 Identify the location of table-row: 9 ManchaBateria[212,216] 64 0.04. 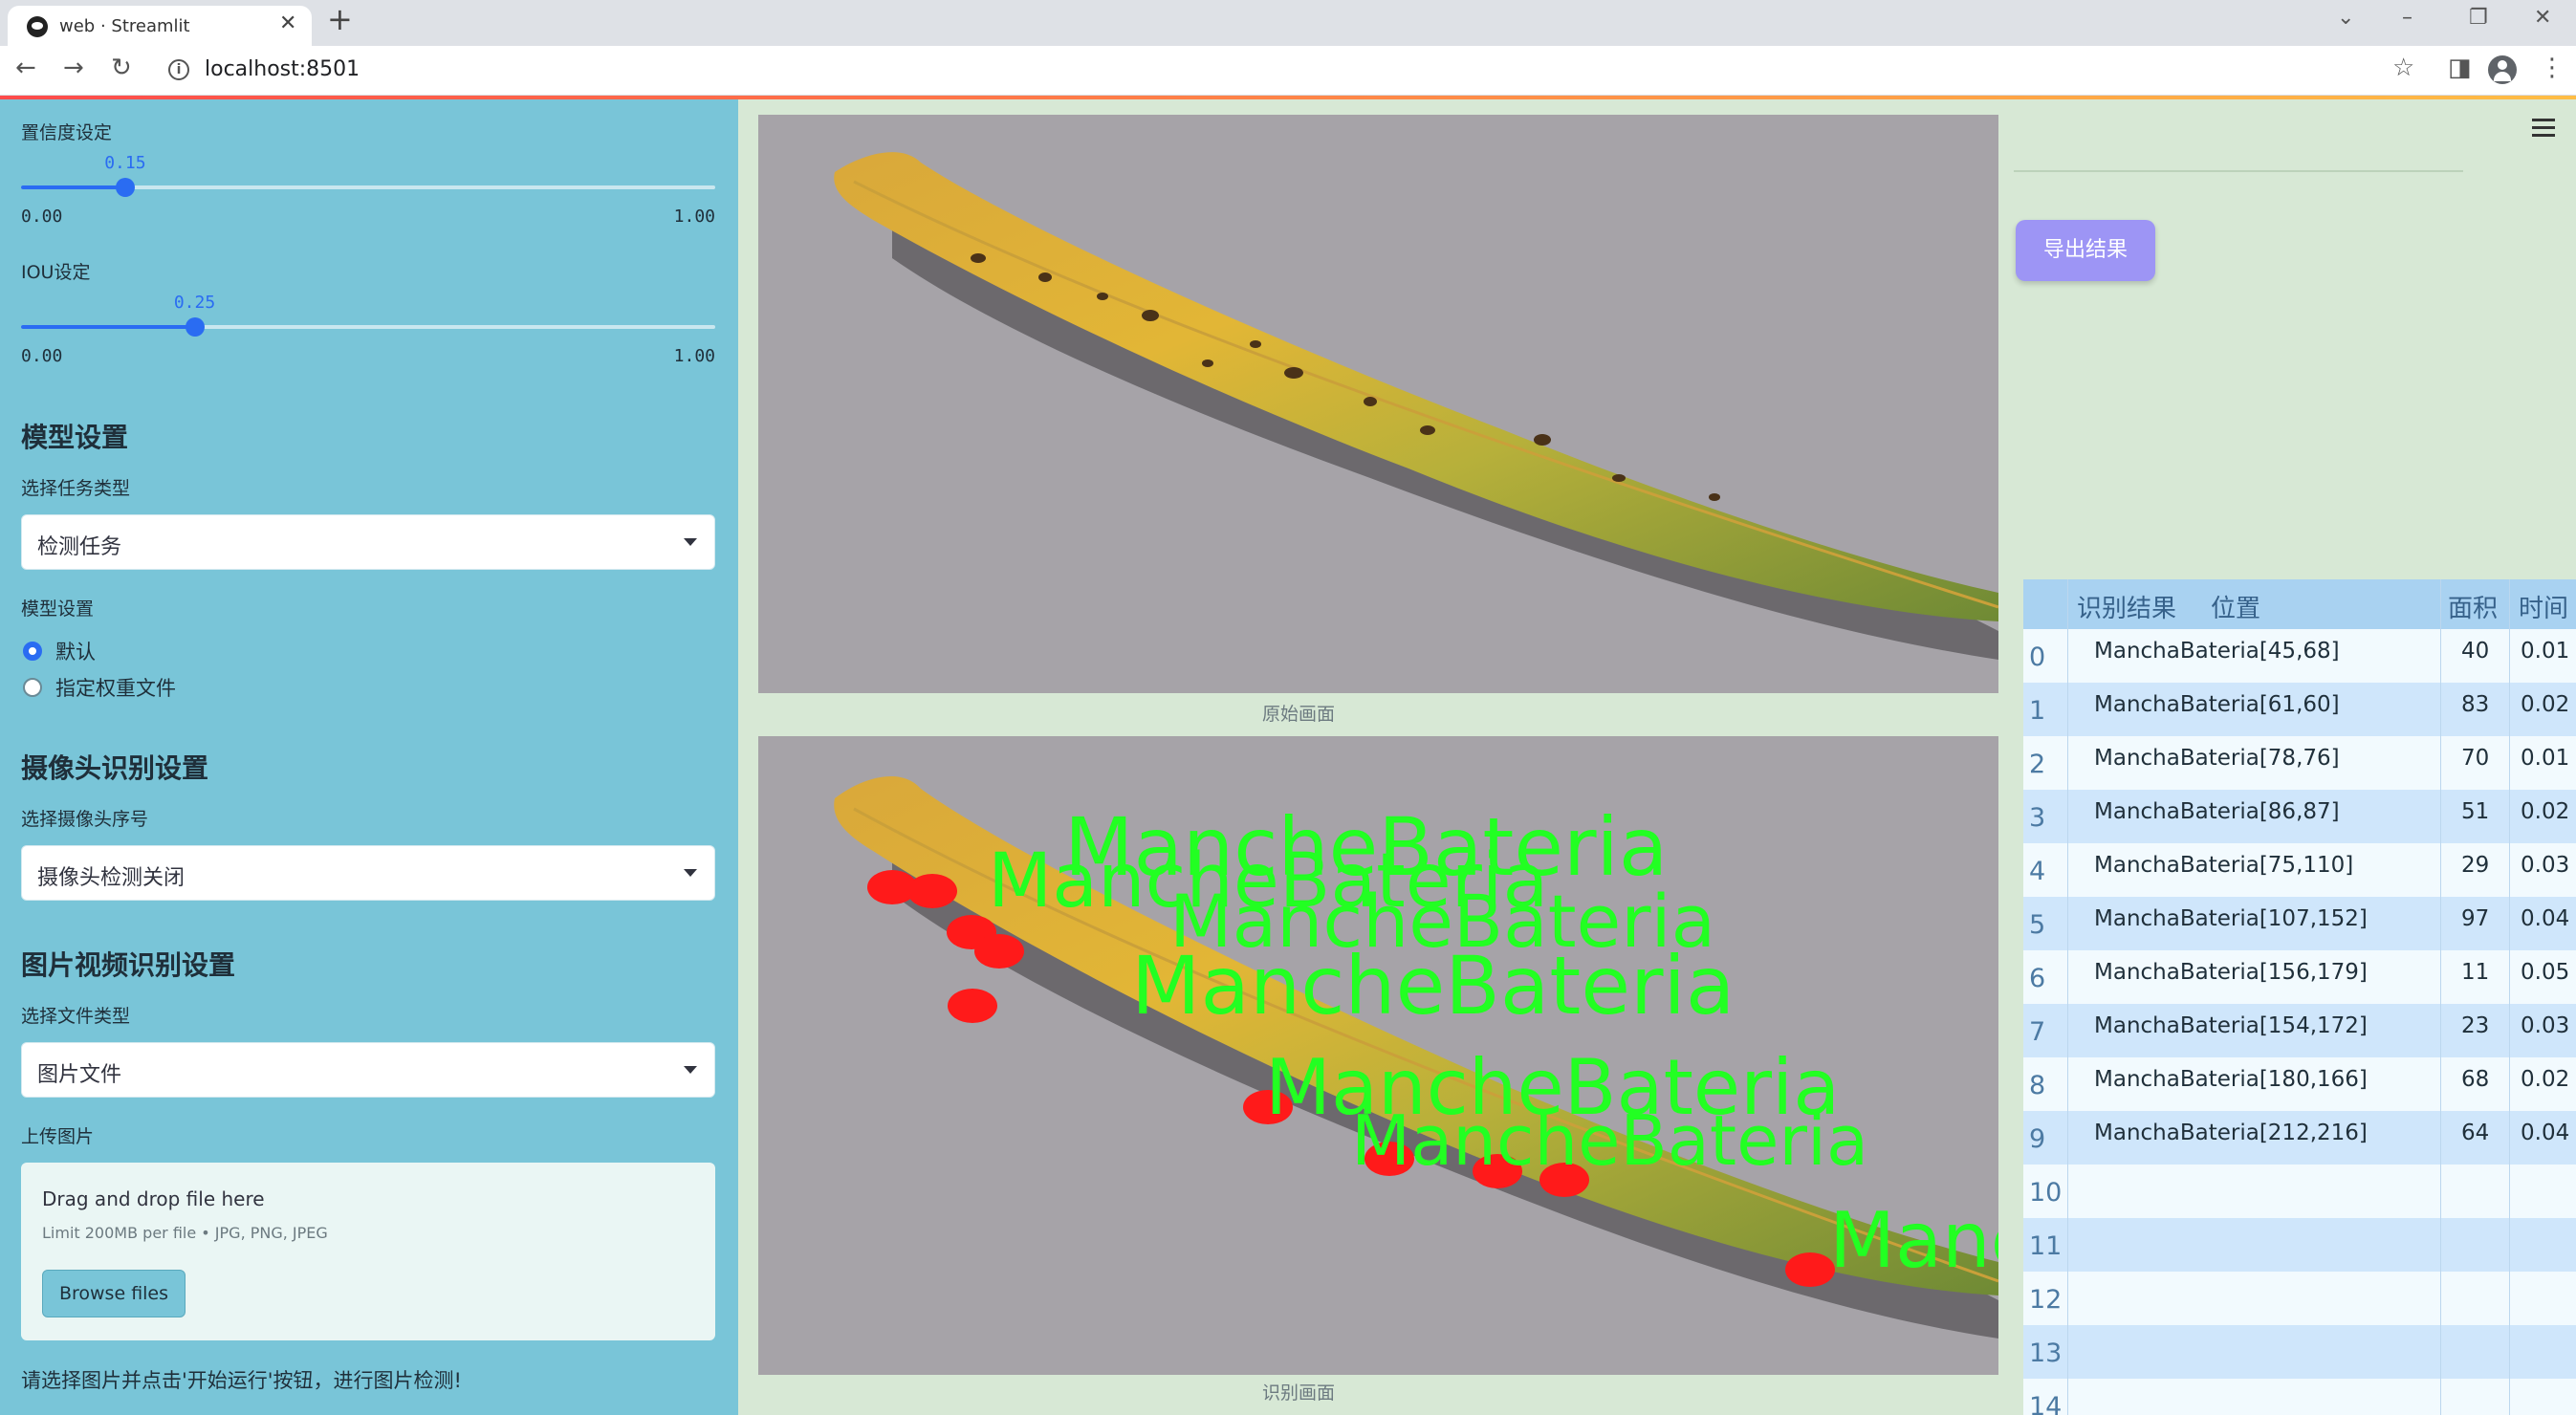
(2299, 1138).